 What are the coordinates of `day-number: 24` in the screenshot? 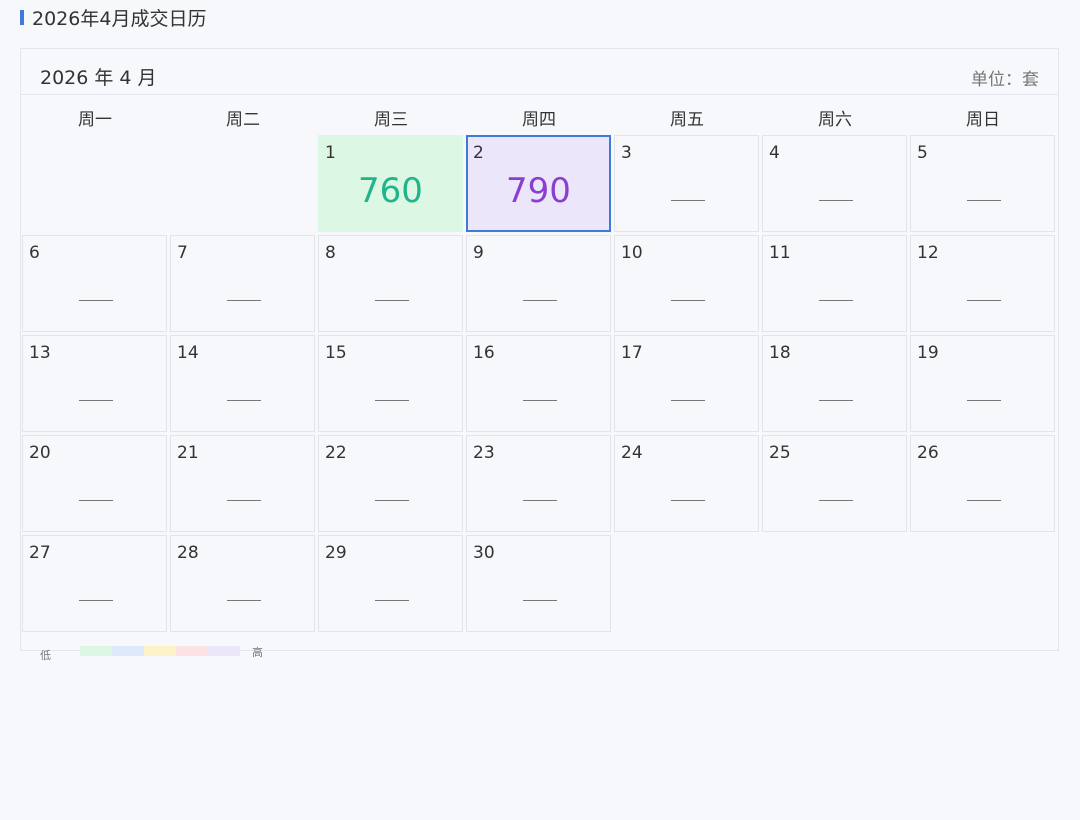 It's located at (632, 453).